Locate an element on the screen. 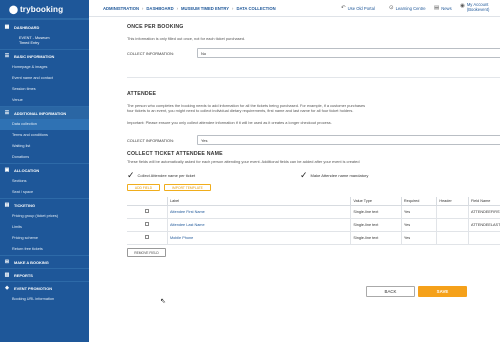  sidebar-item-terms: Terms and conditions is located at coordinates (44, 135).